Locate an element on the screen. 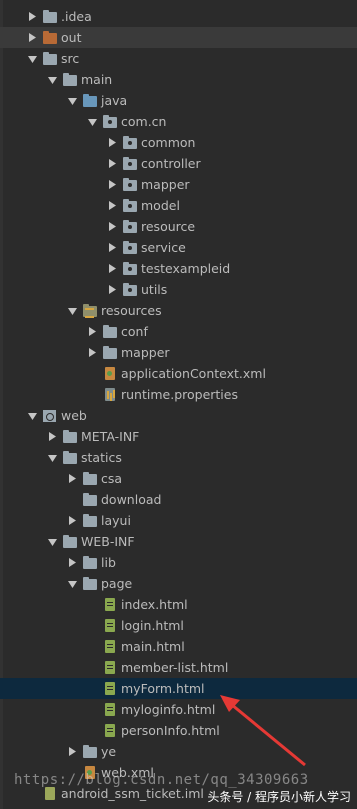  tree-row: java is located at coordinates (178, 100).